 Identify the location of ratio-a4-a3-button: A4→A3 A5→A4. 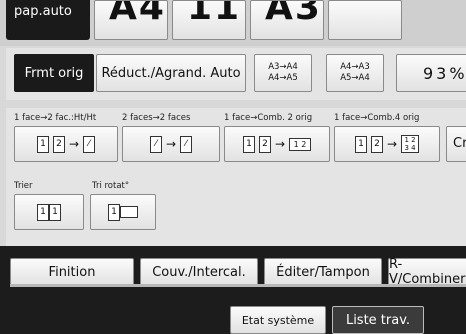
(355, 73).